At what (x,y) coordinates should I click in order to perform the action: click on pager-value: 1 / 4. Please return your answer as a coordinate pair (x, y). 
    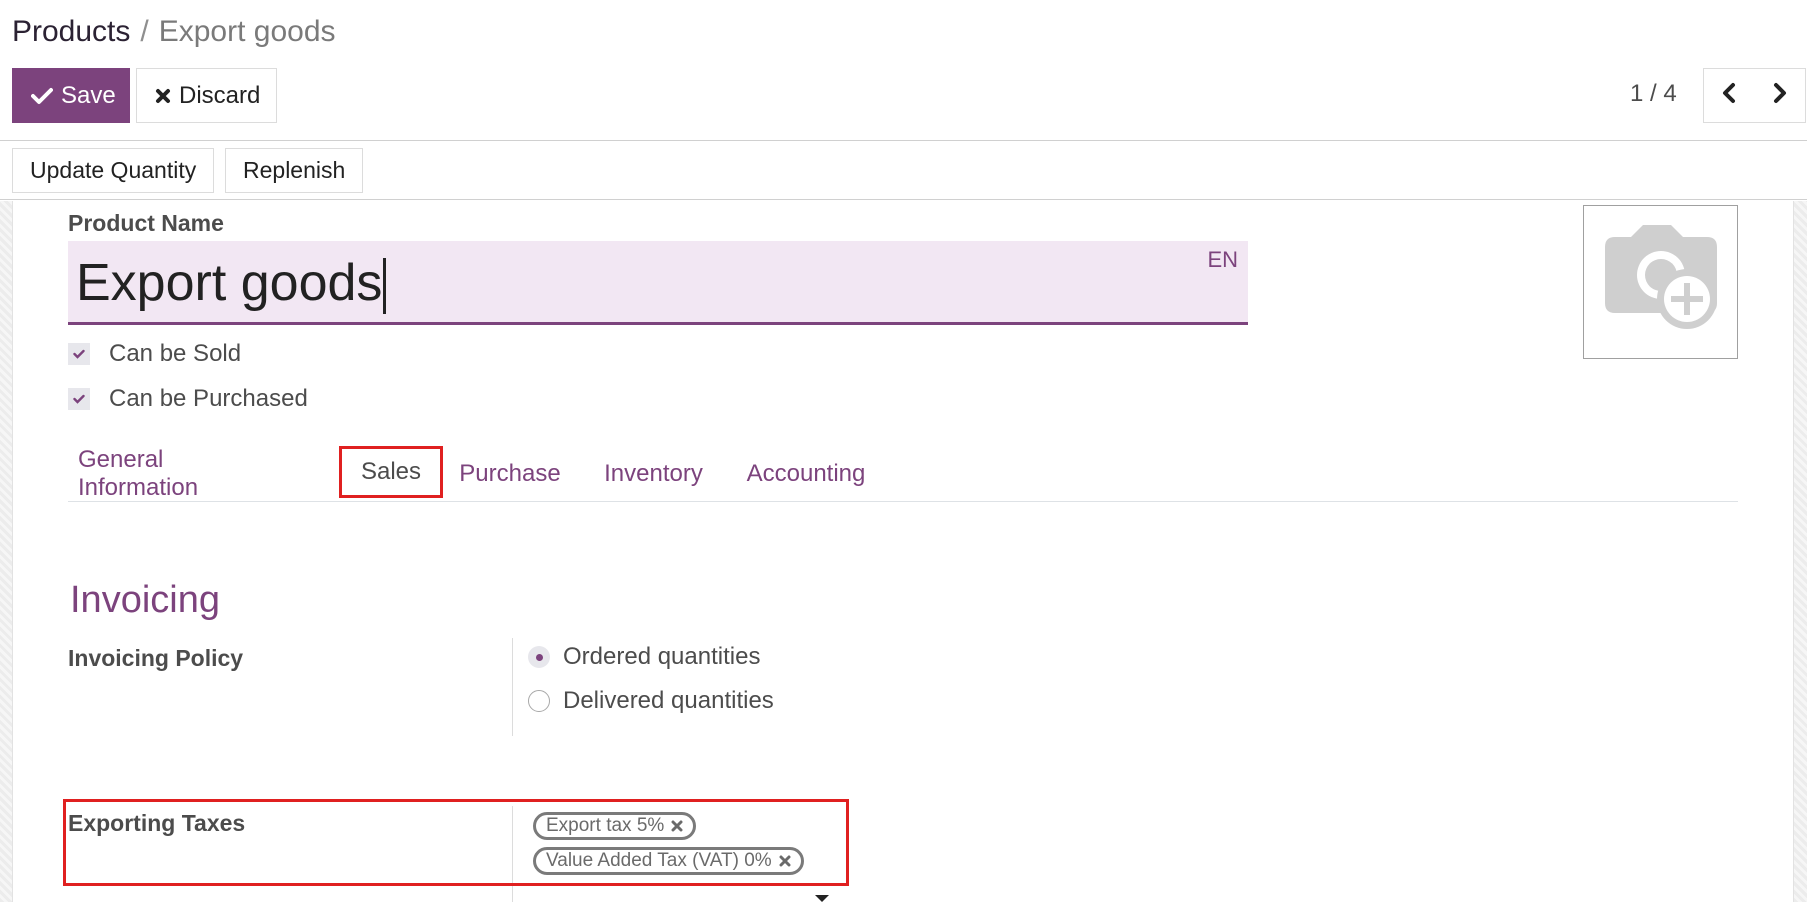
    Looking at the image, I should click on (1653, 93).